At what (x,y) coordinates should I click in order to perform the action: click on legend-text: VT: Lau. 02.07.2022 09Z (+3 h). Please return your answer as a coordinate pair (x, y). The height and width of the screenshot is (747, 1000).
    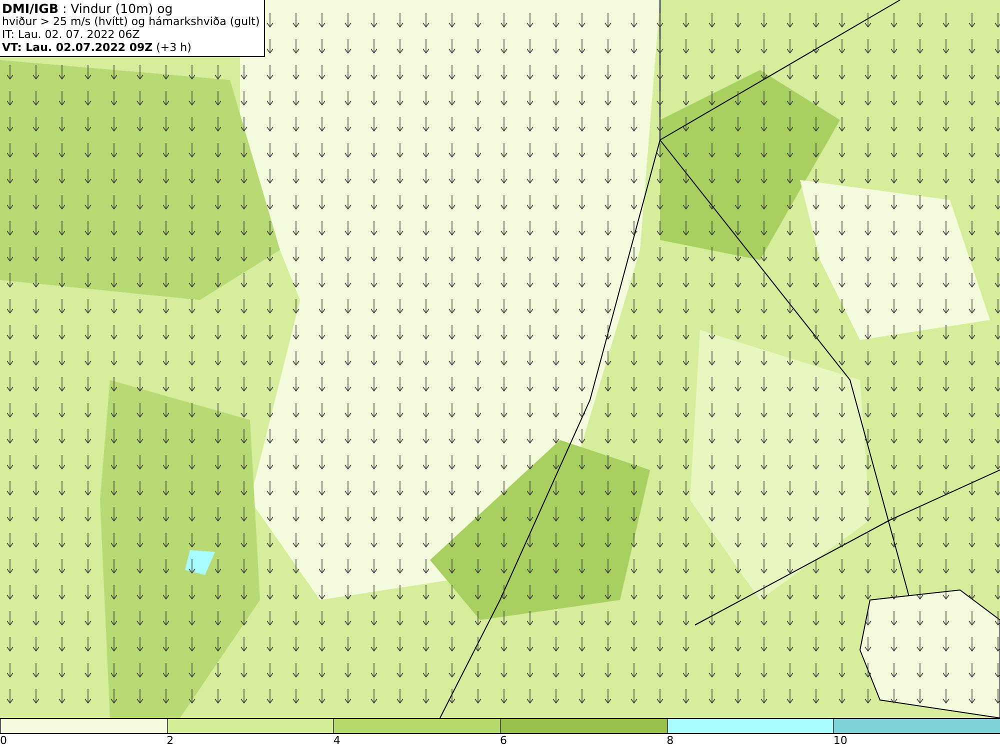
    Looking at the image, I should click on (97, 47).